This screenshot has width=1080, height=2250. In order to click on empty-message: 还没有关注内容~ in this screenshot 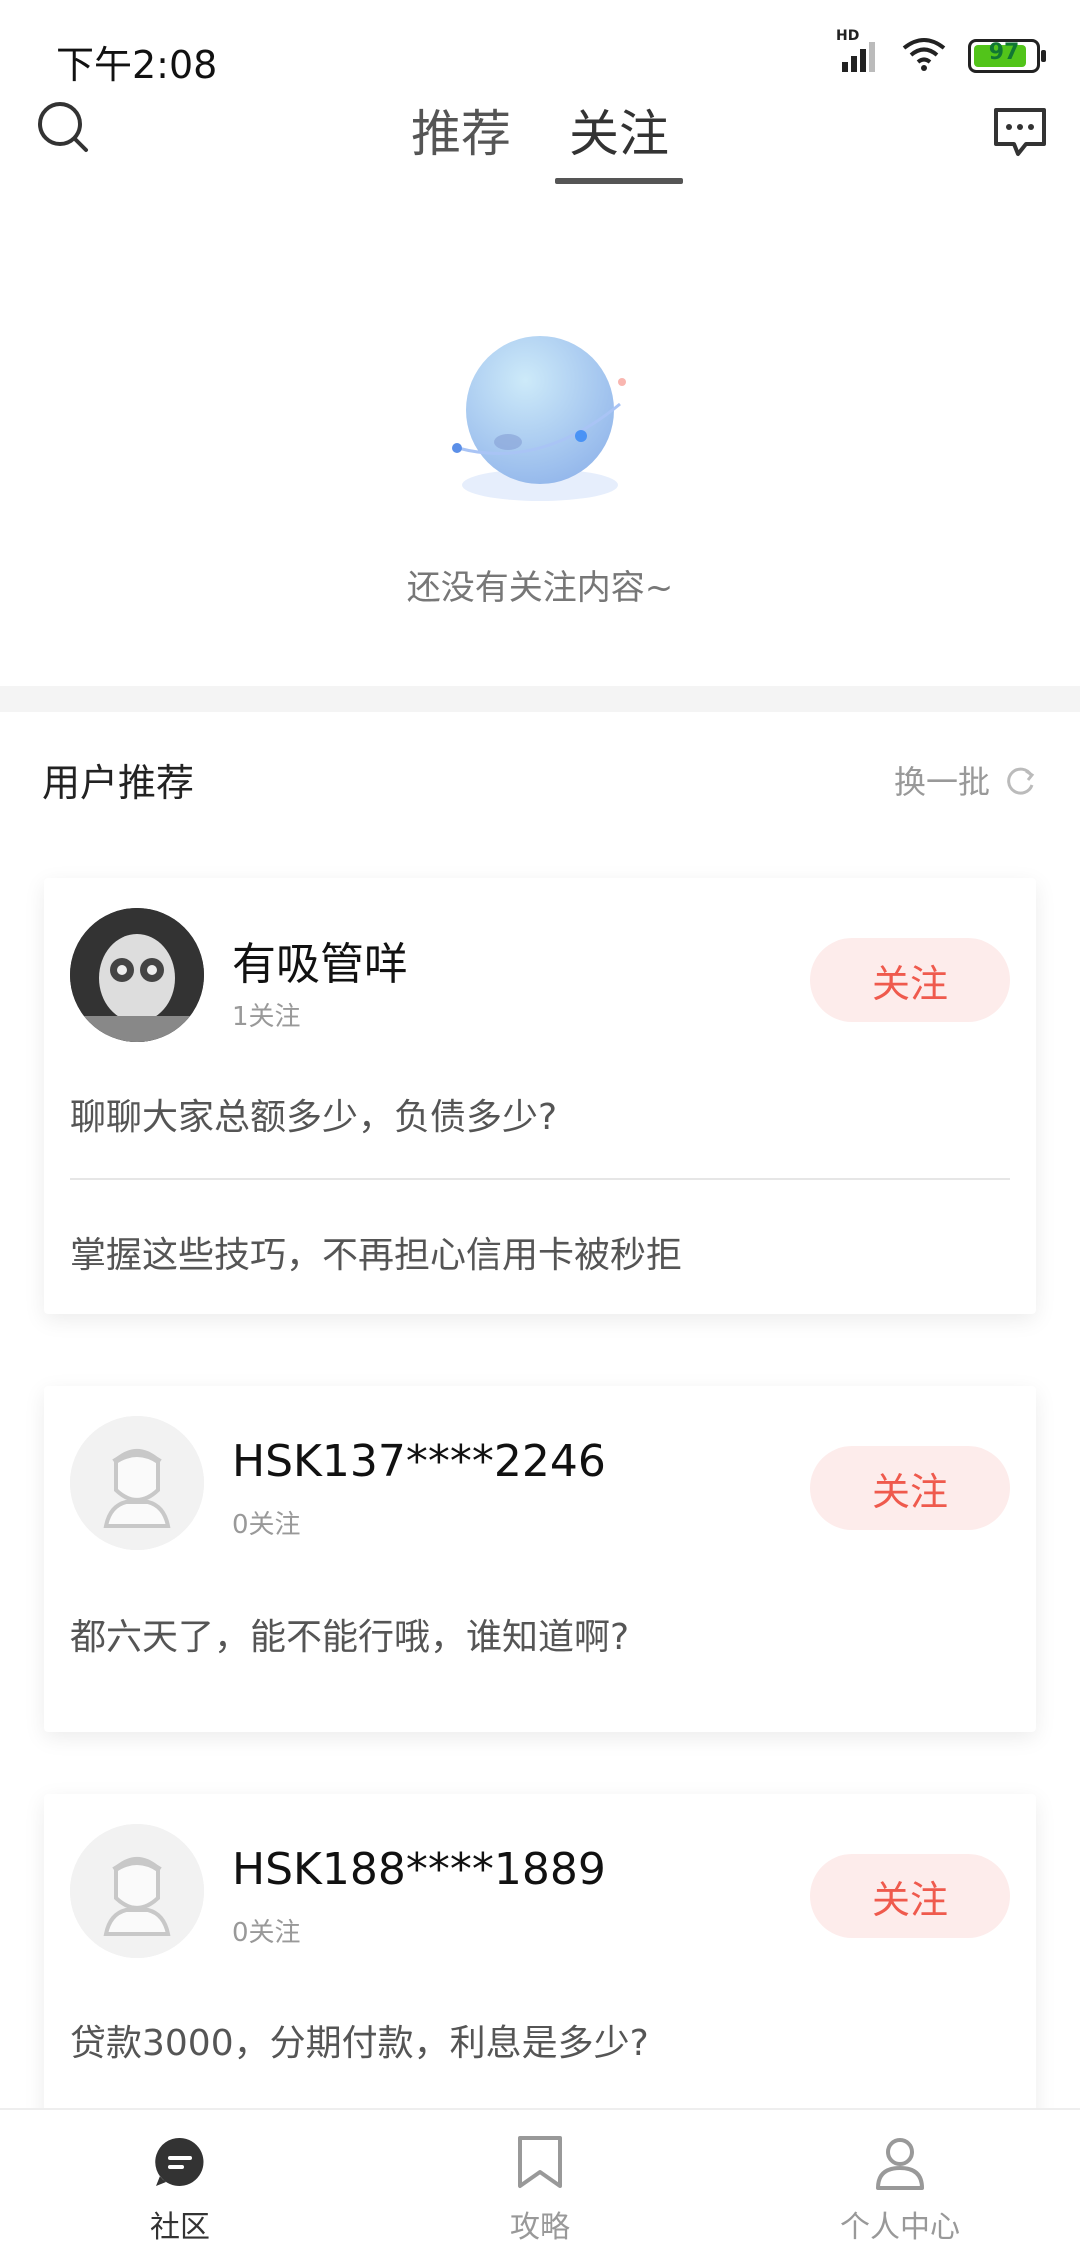, I will do `click(540, 588)`.